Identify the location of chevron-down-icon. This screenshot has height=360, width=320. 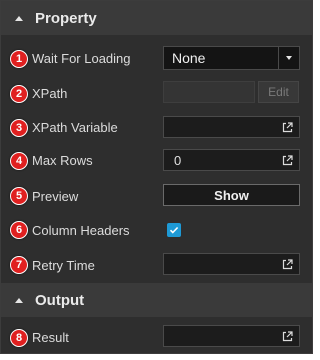
(289, 58).